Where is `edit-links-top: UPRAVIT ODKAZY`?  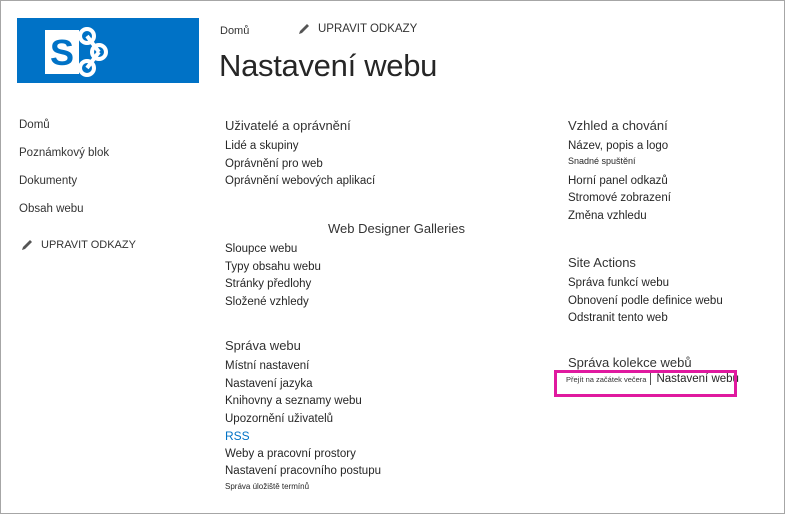 edit-links-top: UPRAVIT ODKAZY is located at coordinates (357, 29).